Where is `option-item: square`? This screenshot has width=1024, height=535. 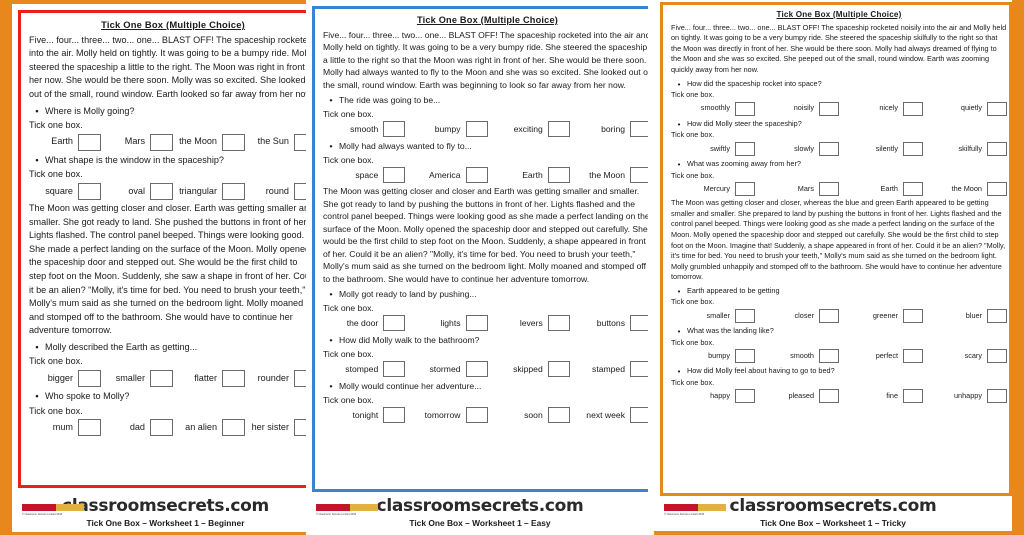 option-item: square is located at coordinates (65, 191).